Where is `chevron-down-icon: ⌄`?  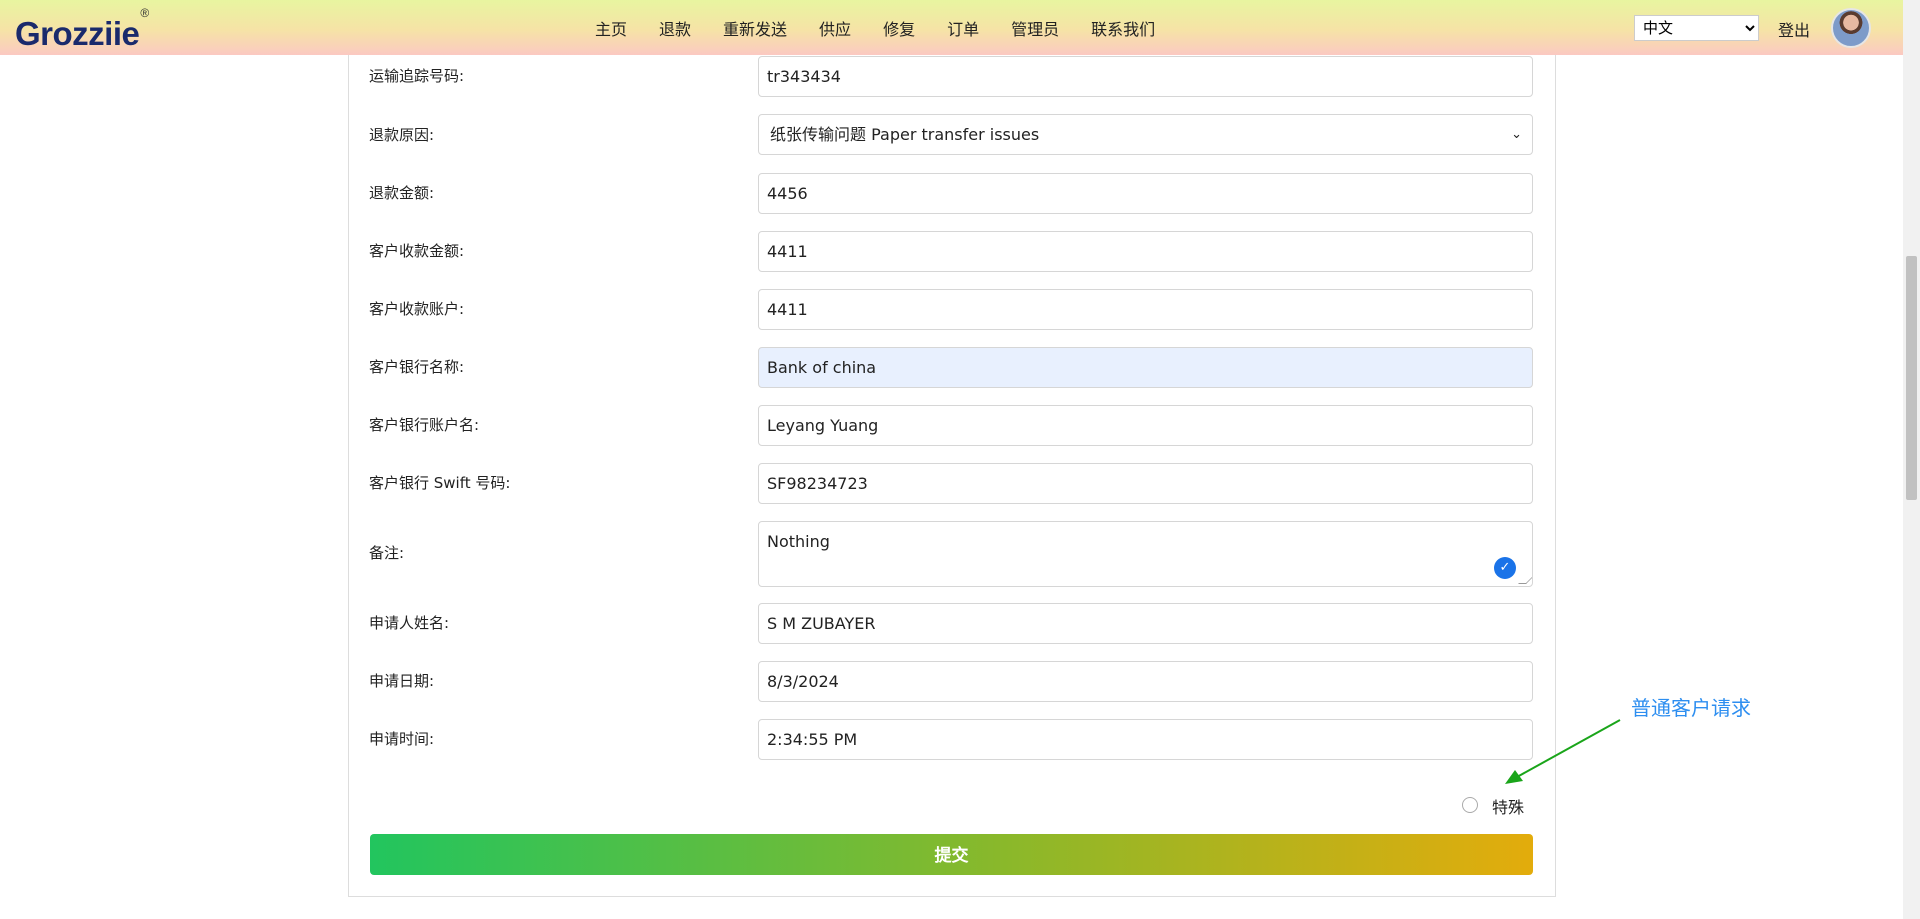
chevron-down-icon: ⌄ is located at coordinates (1516, 134).